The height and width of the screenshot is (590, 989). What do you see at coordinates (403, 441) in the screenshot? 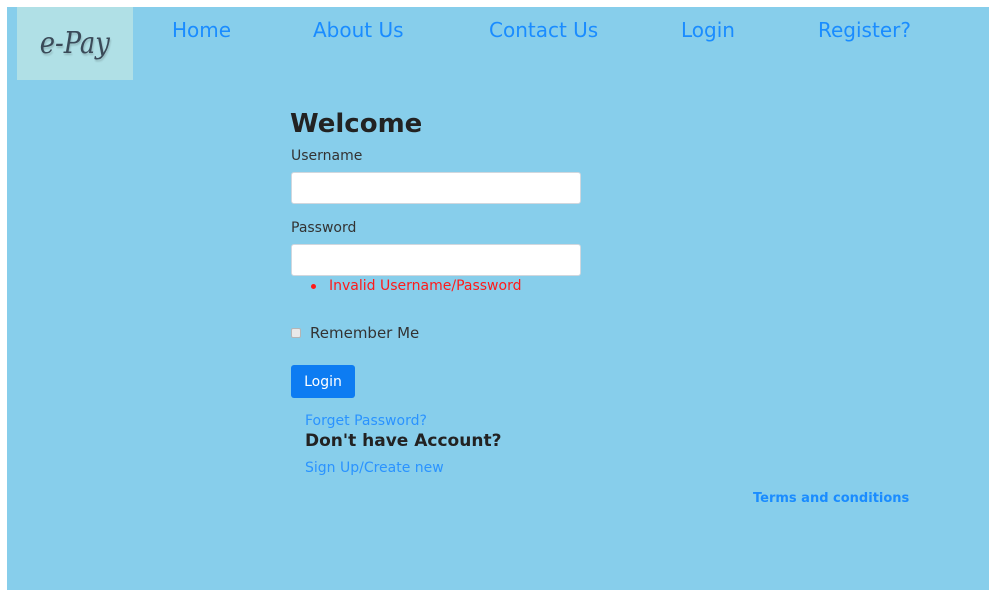
I see `no-account-heading: Don't have Account?` at bounding box center [403, 441].